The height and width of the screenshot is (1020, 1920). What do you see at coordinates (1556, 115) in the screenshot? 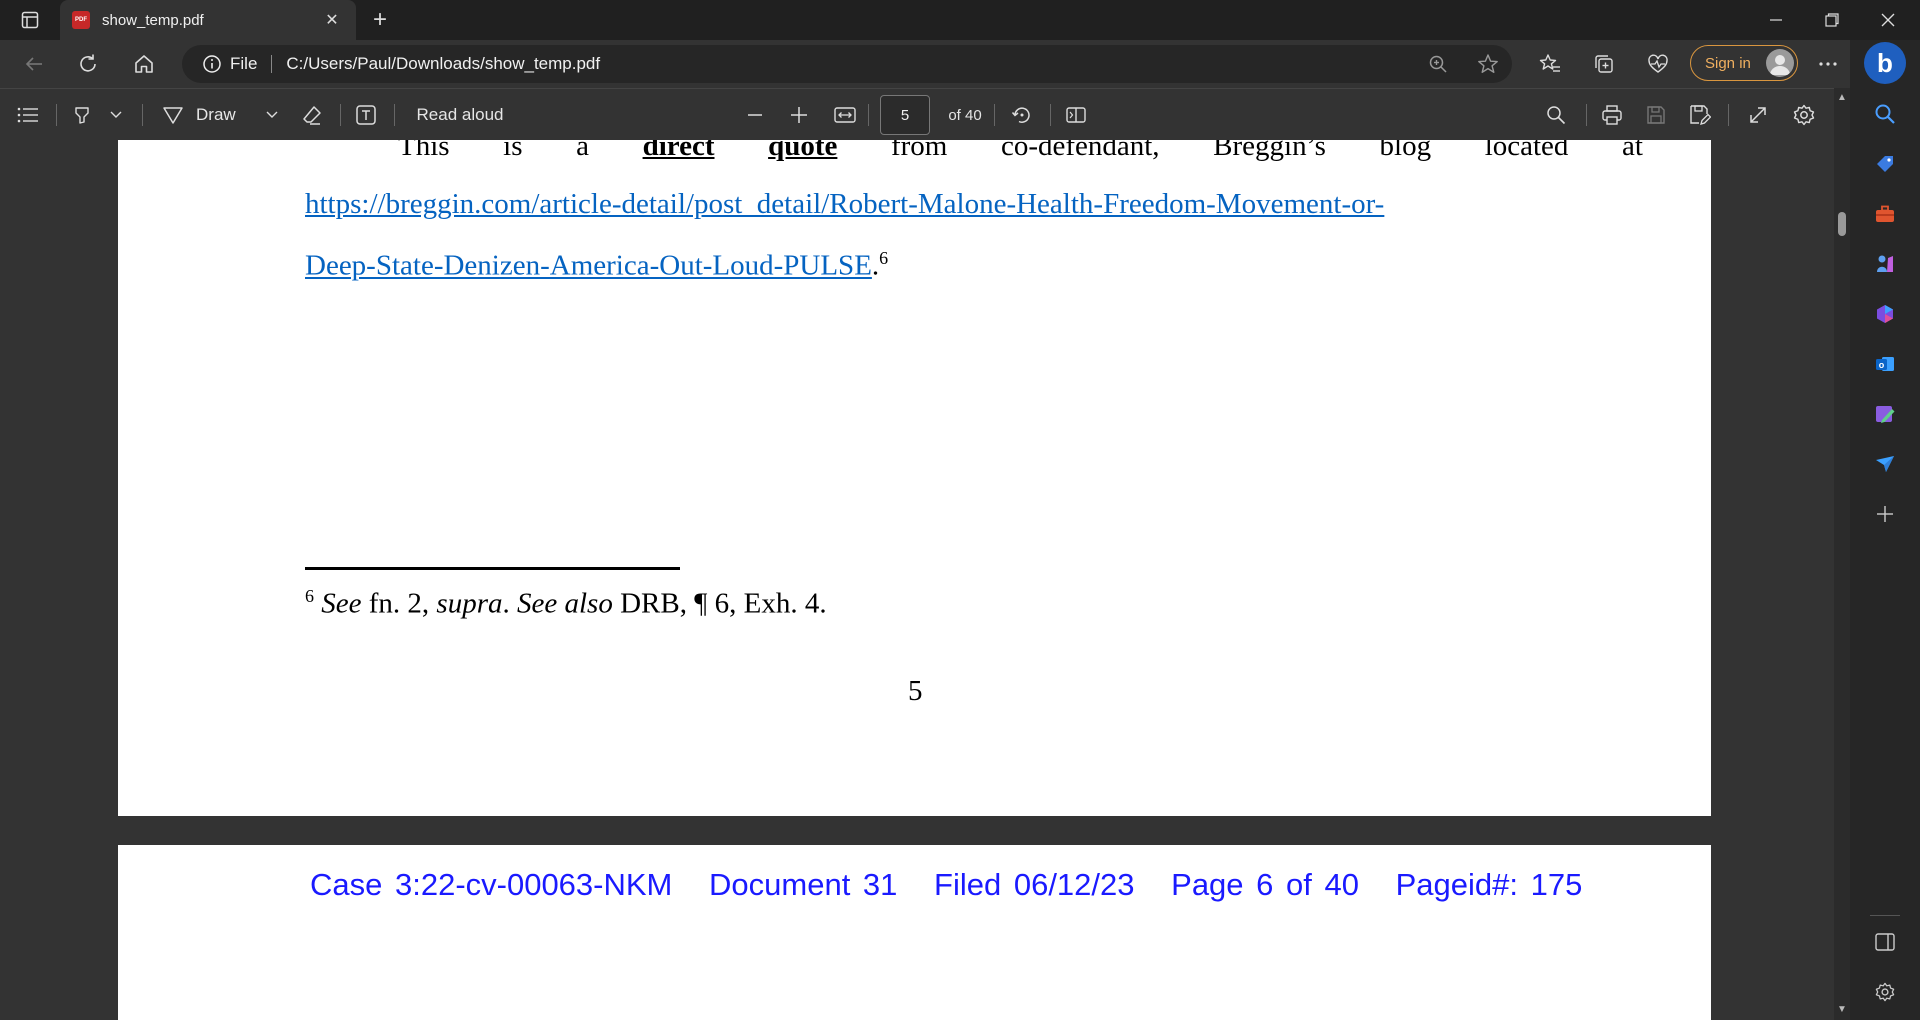
I see `search-icon` at bounding box center [1556, 115].